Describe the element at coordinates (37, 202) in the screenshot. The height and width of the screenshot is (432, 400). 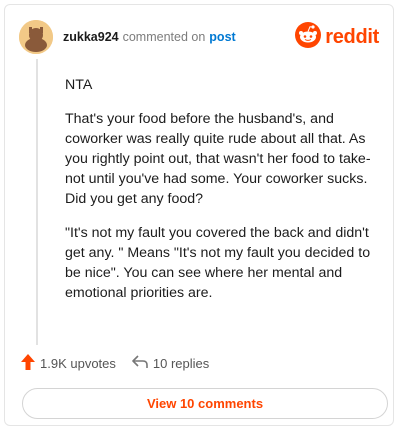
I see `thread-line` at that location.